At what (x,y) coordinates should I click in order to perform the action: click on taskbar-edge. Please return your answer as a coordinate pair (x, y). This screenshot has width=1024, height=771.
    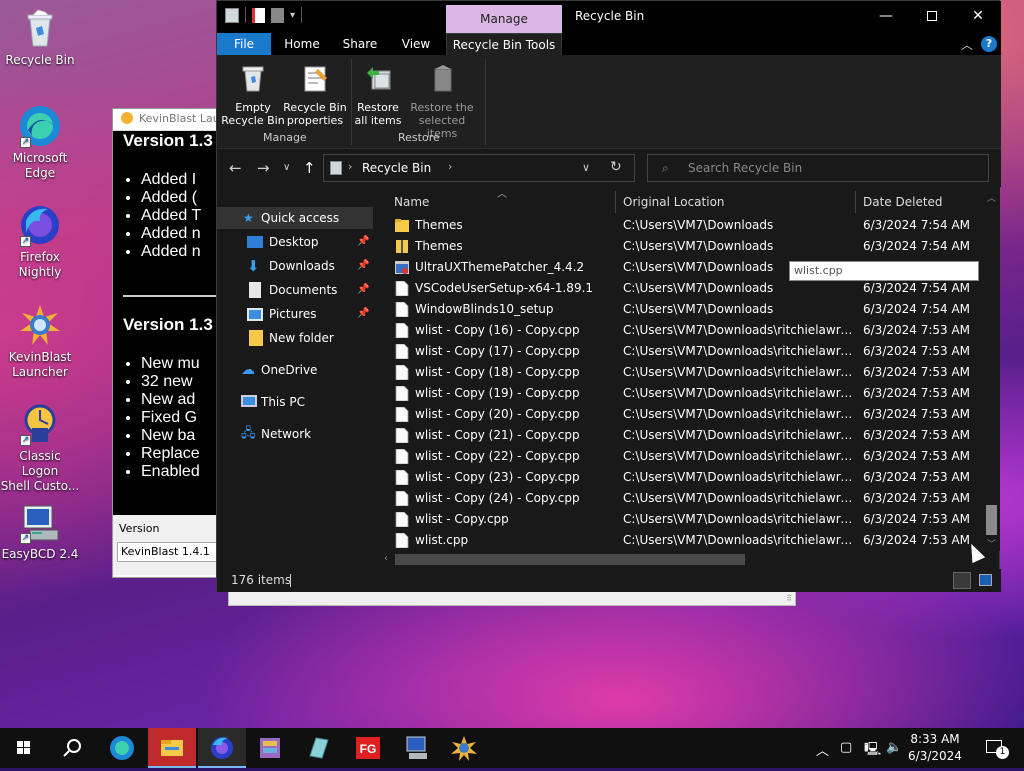
    Looking at the image, I should click on (122, 748).